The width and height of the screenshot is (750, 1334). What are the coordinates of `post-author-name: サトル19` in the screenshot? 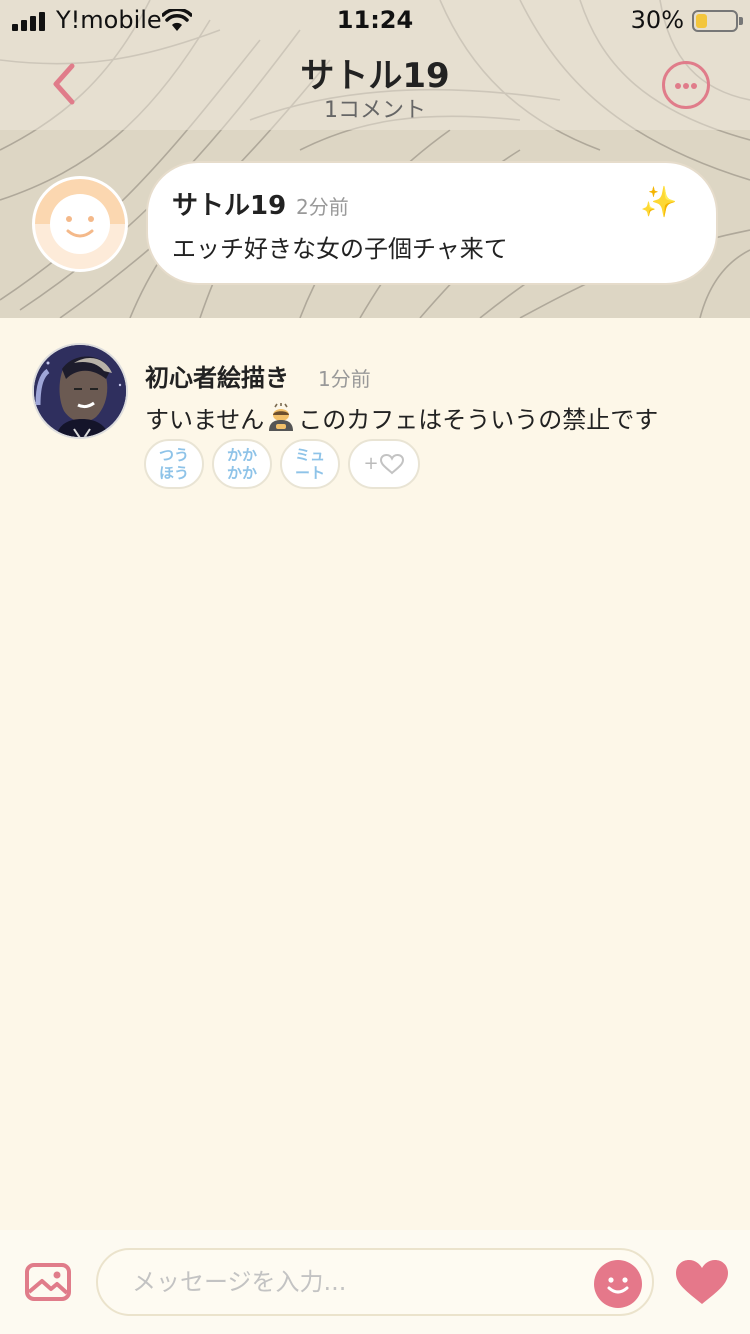 It's located at (229, 206).